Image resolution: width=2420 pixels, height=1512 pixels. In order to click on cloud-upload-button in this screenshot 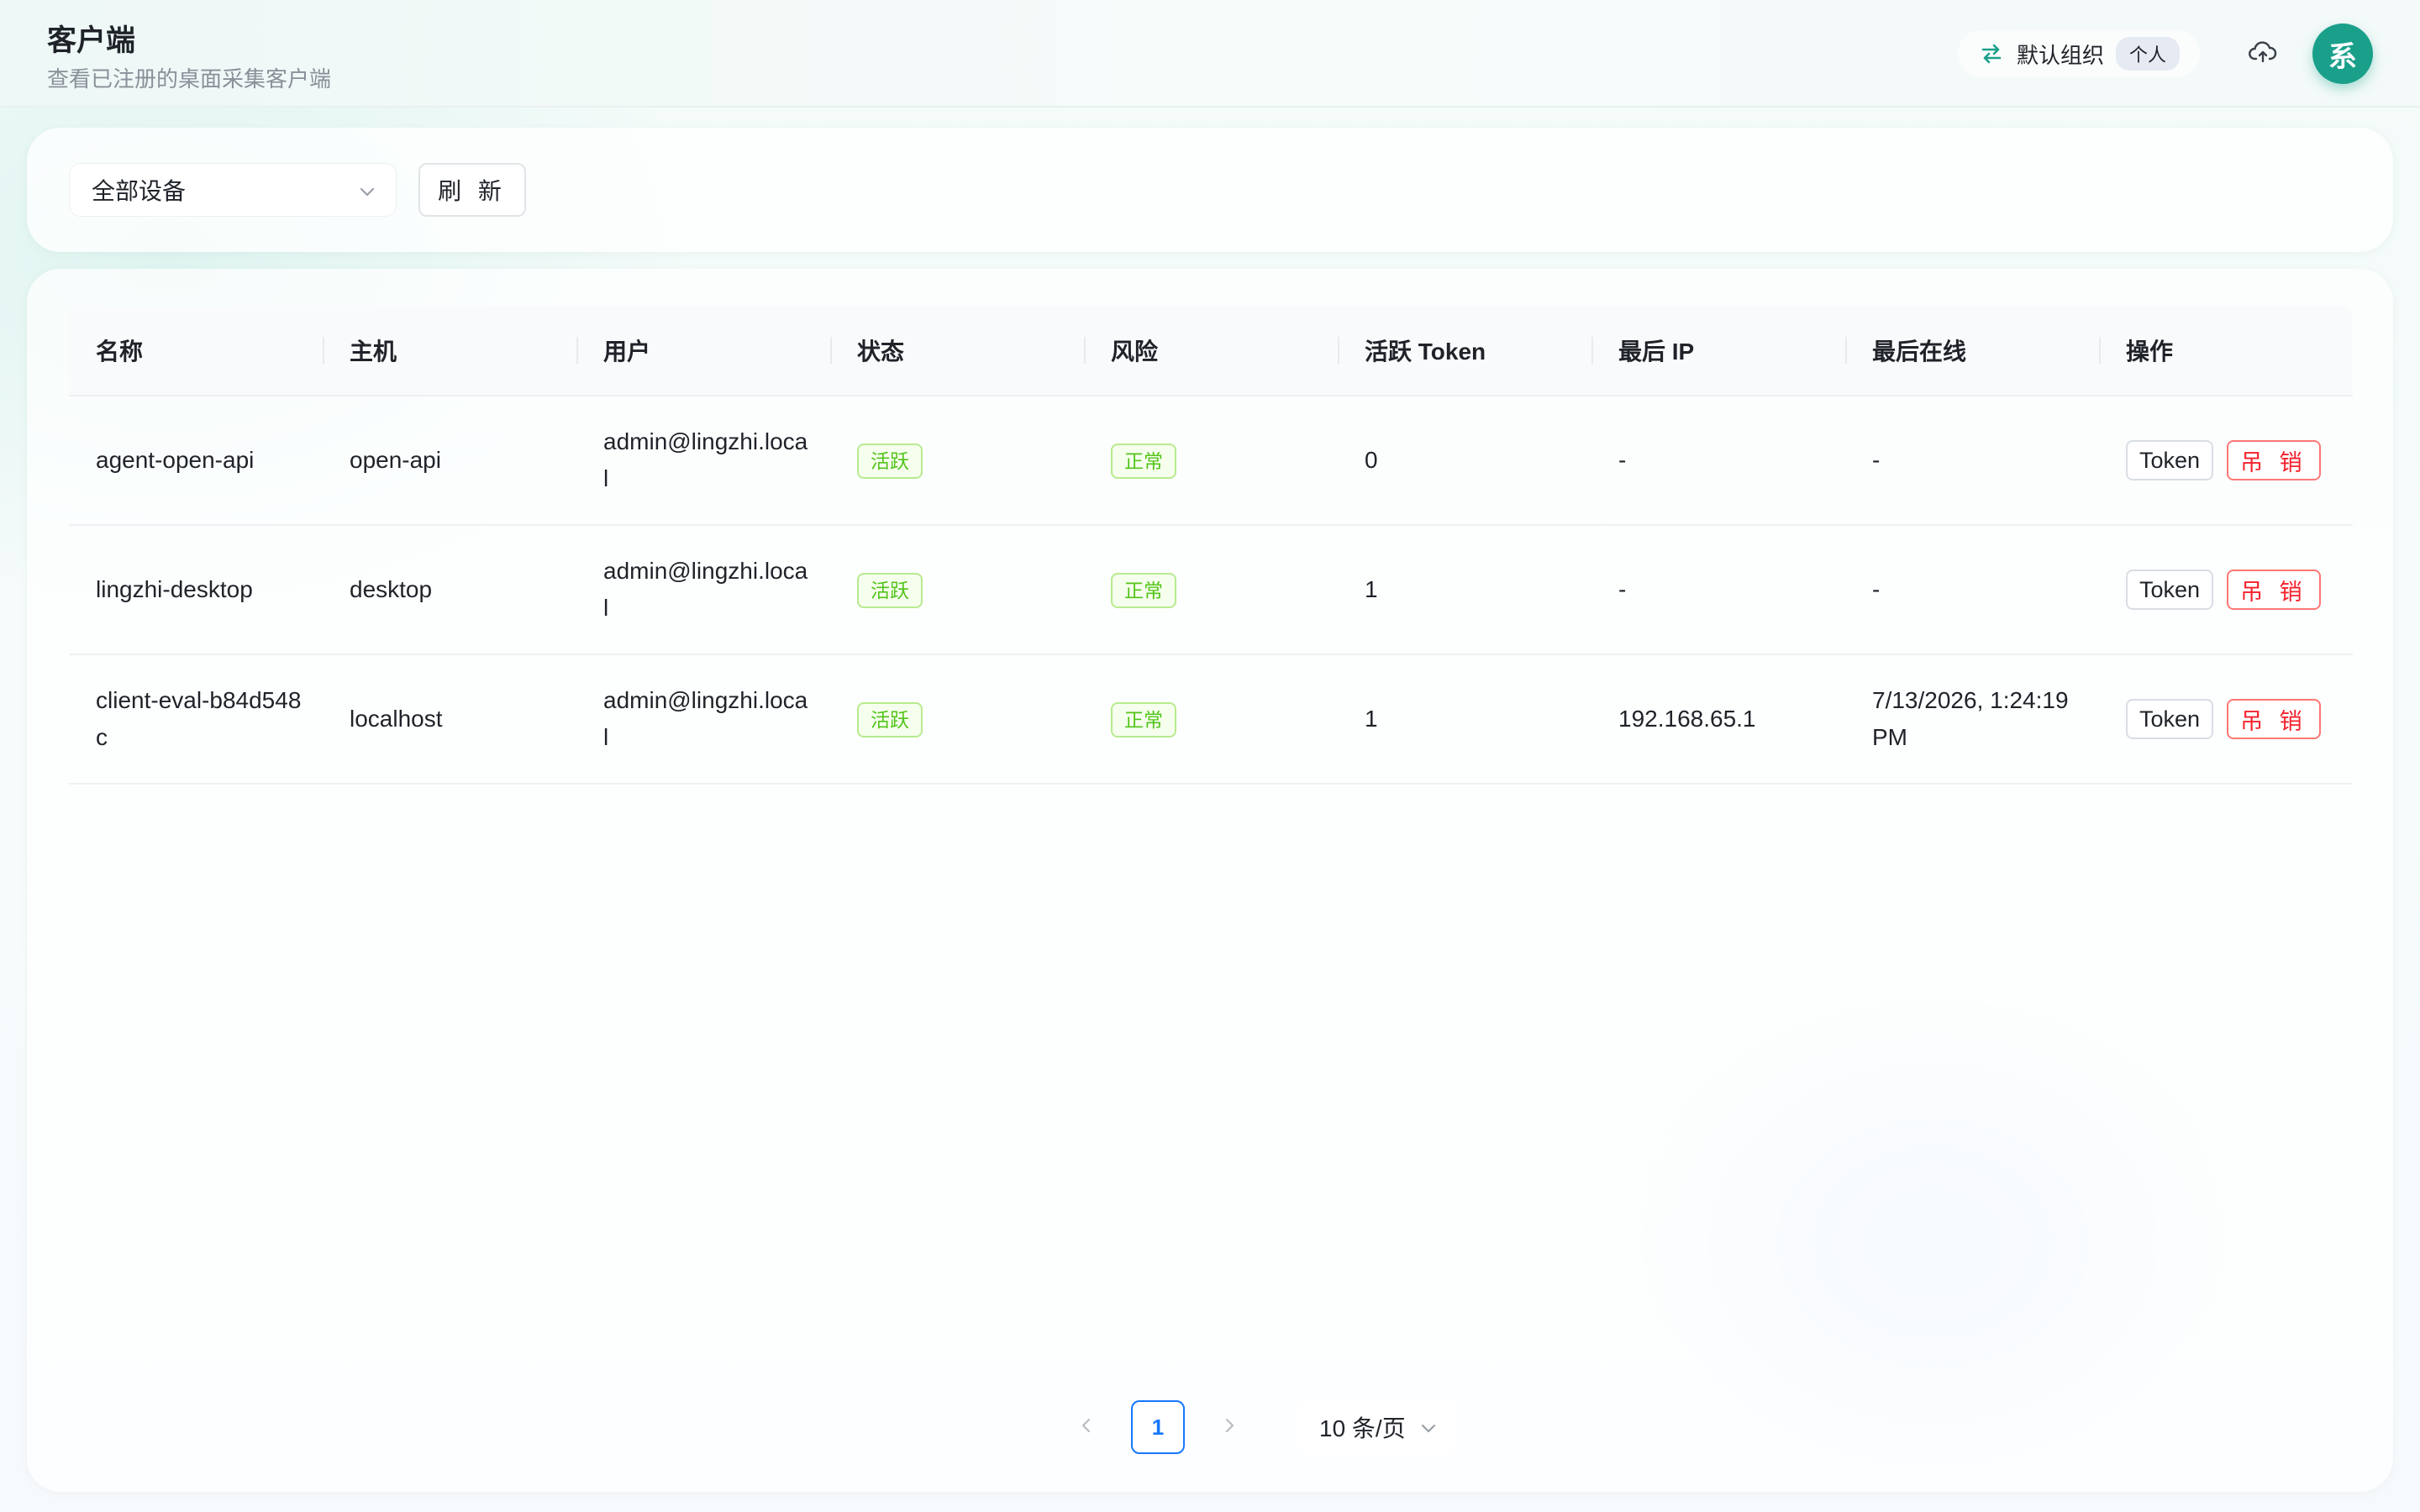, I will do `click(2263, 54)`.